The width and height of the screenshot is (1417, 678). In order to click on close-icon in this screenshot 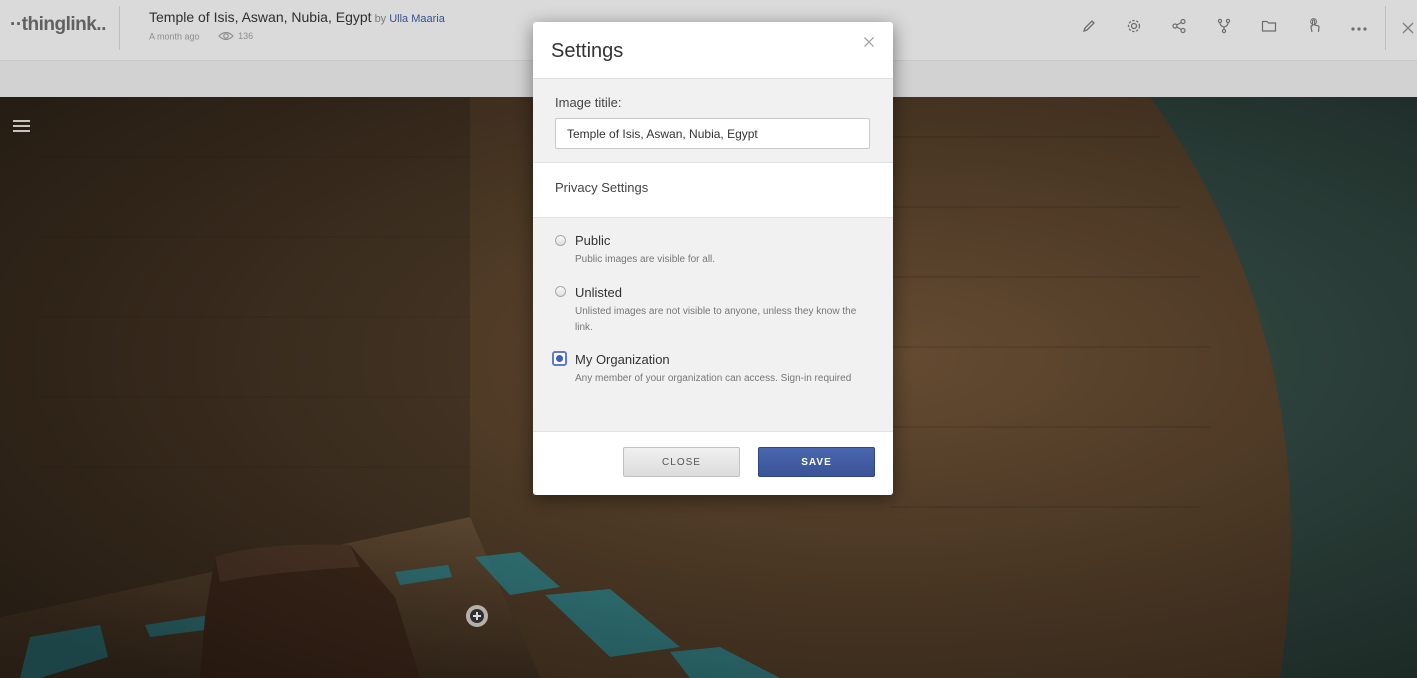, I will do `click(869, 43)`.